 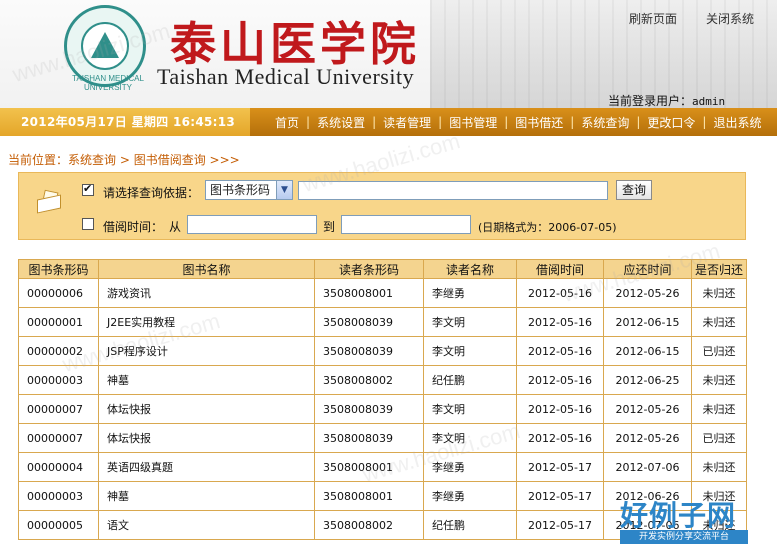 What do you see at coordinates (58, 351) in the screenshot?
I see `cell-book-barcode: 00000002` at bounding box center [58, 351].